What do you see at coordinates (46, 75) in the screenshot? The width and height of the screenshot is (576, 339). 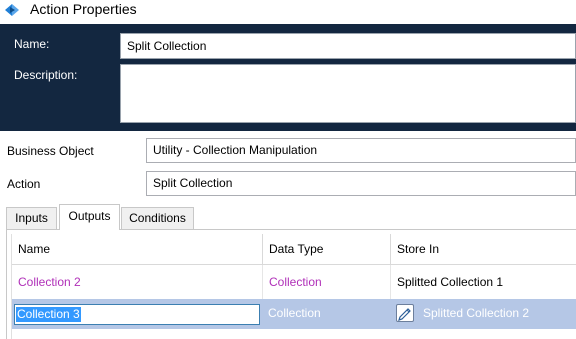 I see `description-label: Description:` at bounding box center [46, 75].